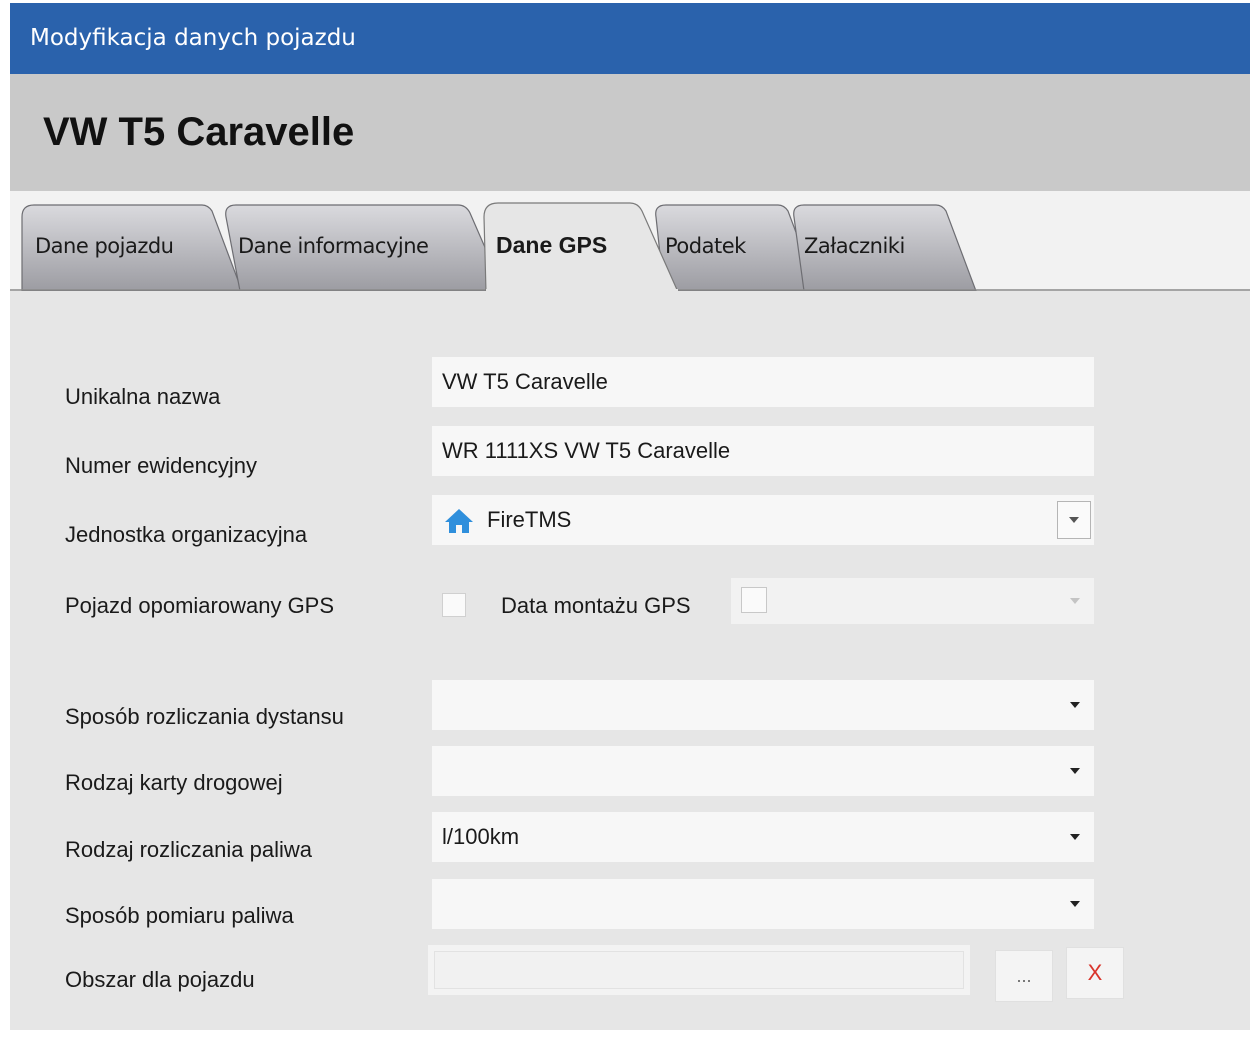  Describe the element at coordinates (630, 132) in the screenshot. I see `vehicle-header: VW T5 Caravelle` at that location.